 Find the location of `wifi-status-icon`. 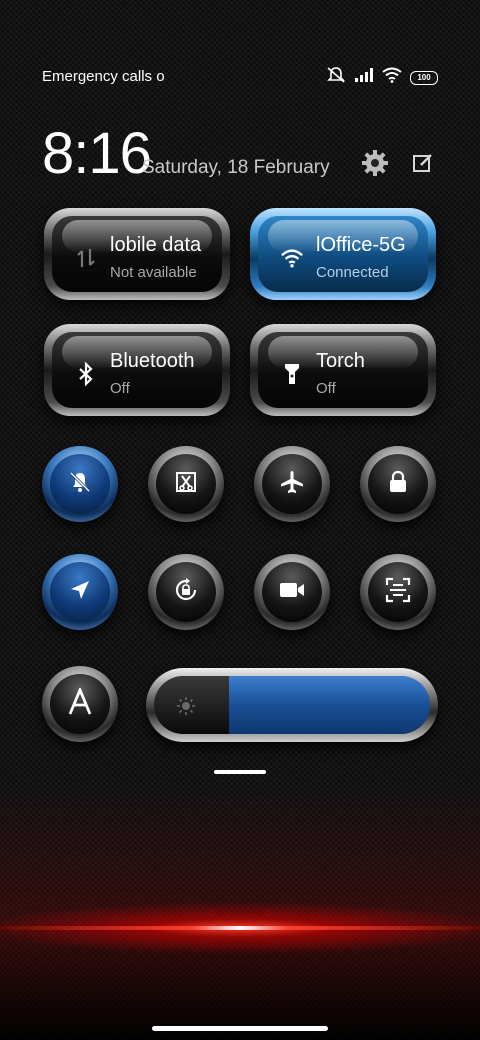

wifi-status-icon is located at coordinates (392, 77).